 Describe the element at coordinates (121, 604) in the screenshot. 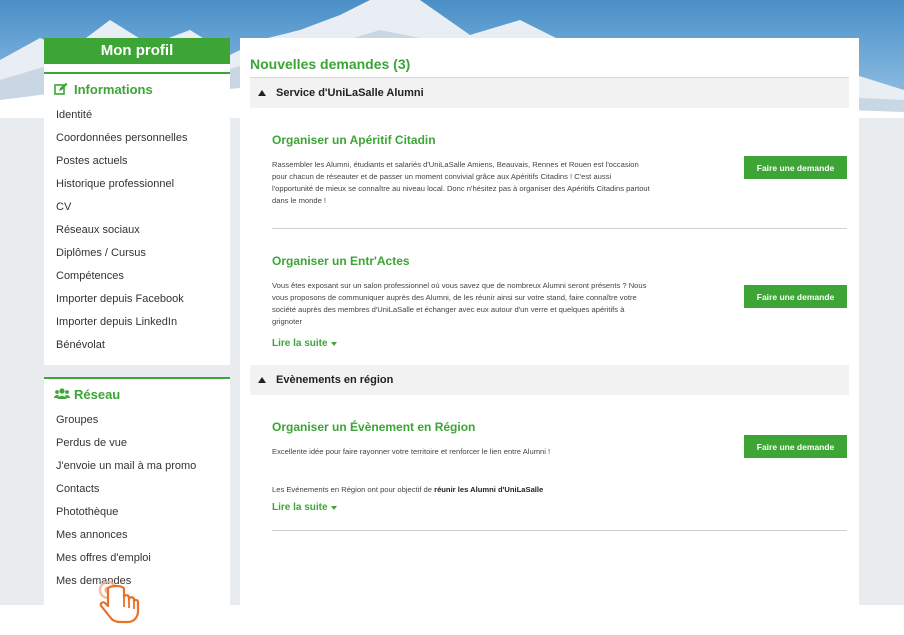

I see `hand-pointer-cursor-icon` at that location.